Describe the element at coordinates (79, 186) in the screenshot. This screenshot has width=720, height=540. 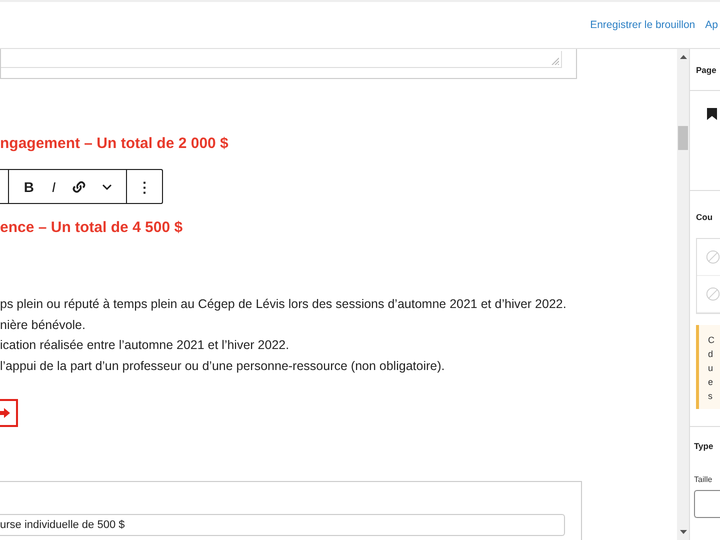
I see `link-icon` at that location.